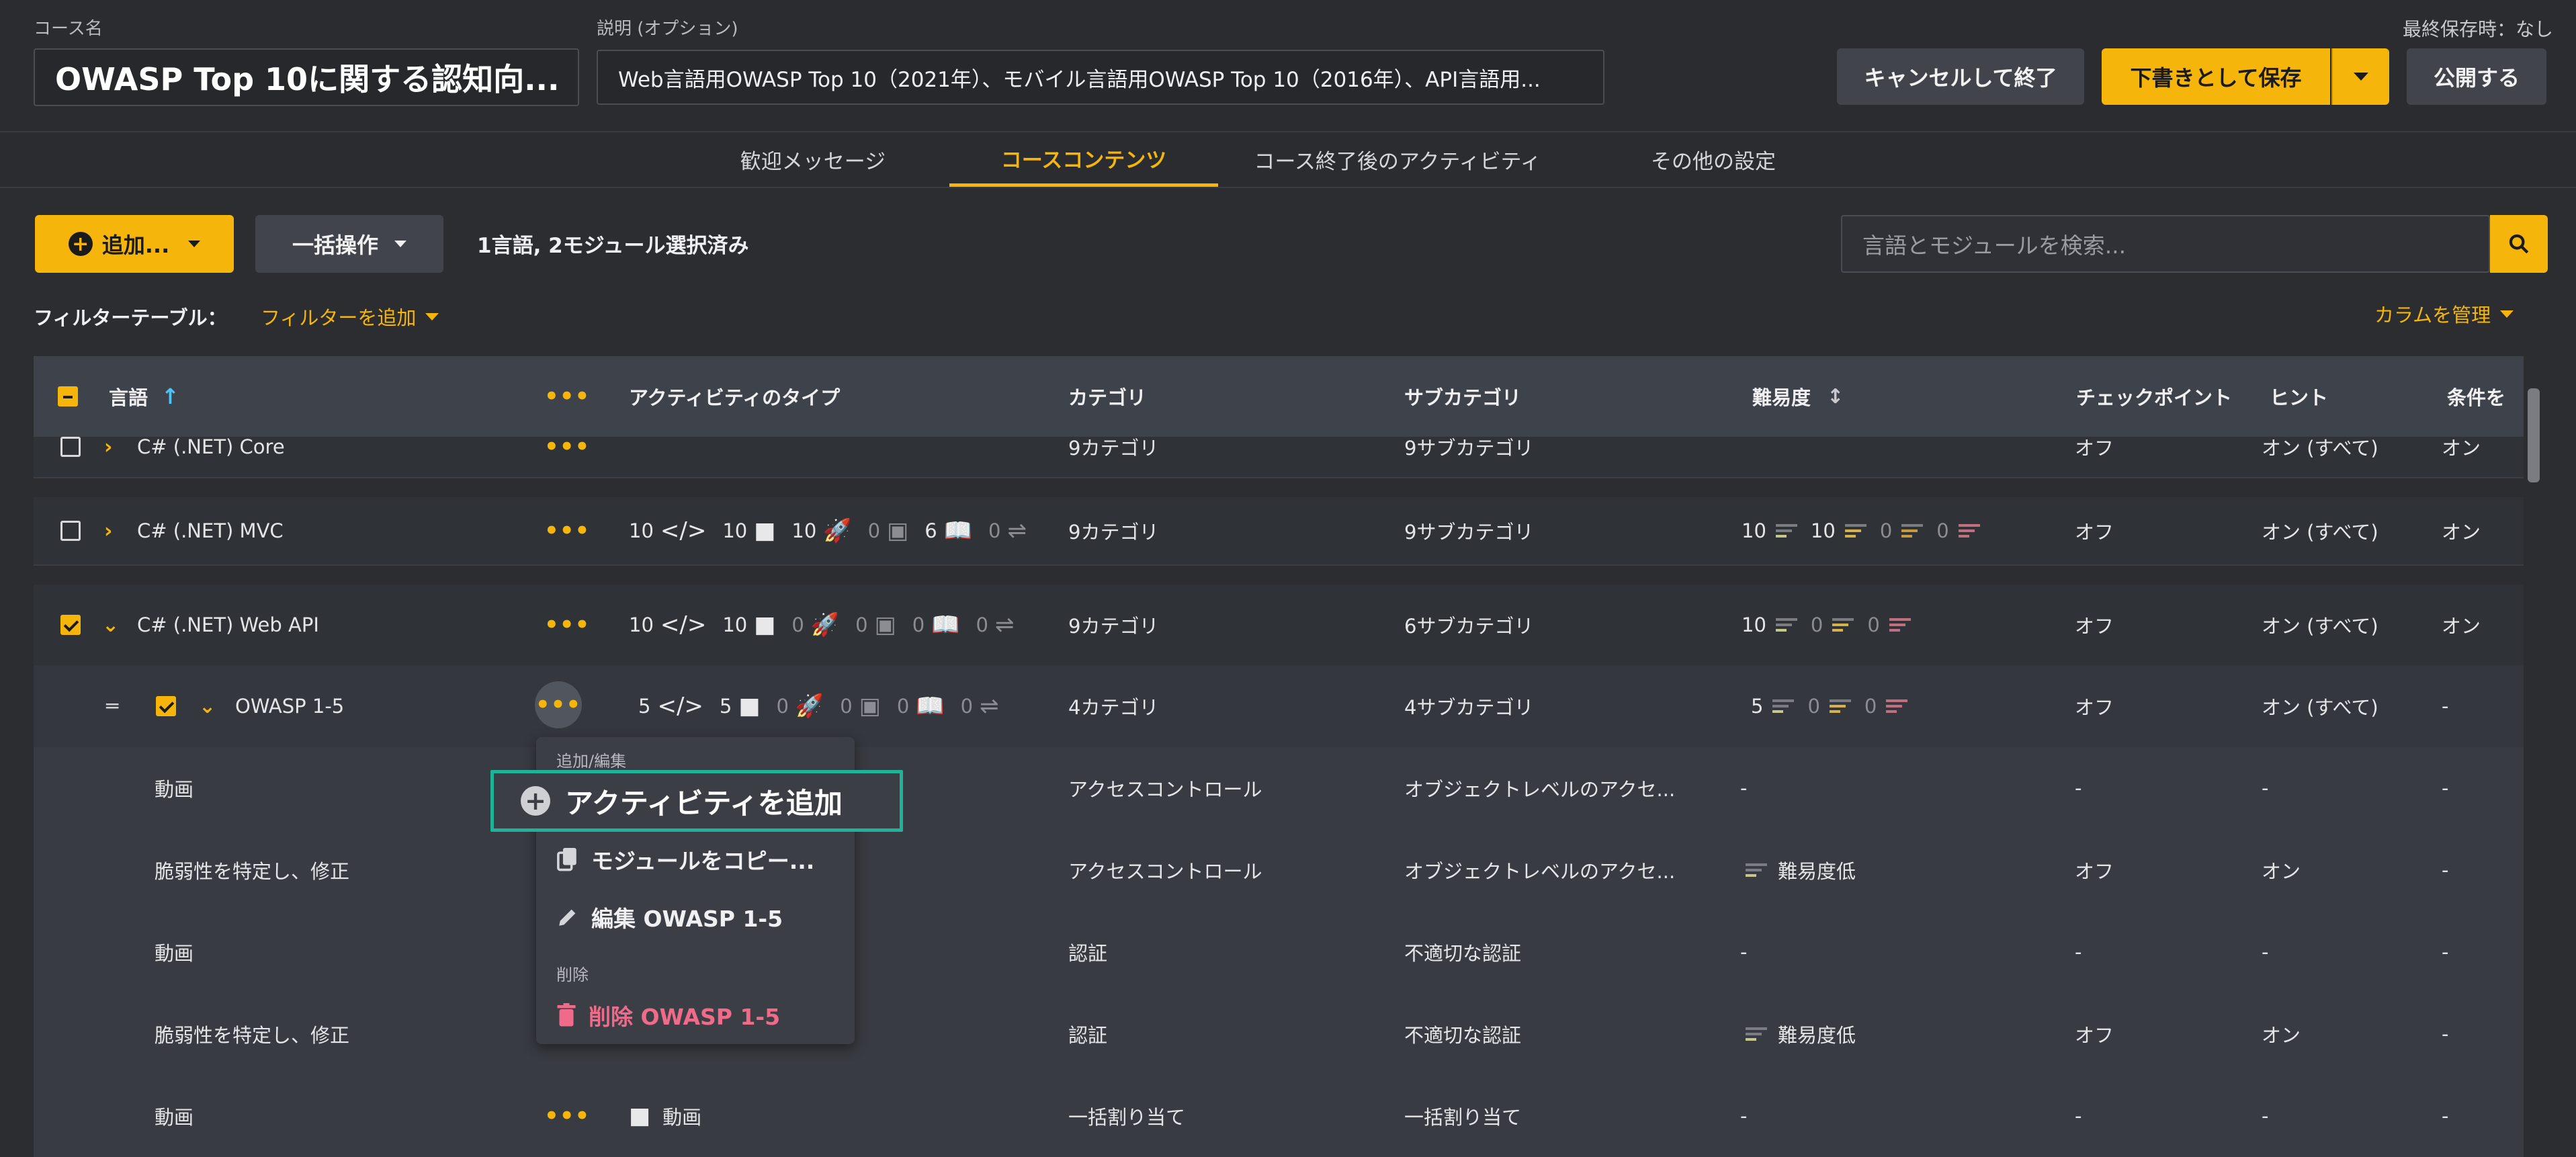 The height and width of the screenshot is (1157, 2576). What do you see at coordinates (1279, 952) in the screenshot?
I see `activity-row: 動画 認証 不適切な認証 - - - -` at bounding box center [1279, 952].